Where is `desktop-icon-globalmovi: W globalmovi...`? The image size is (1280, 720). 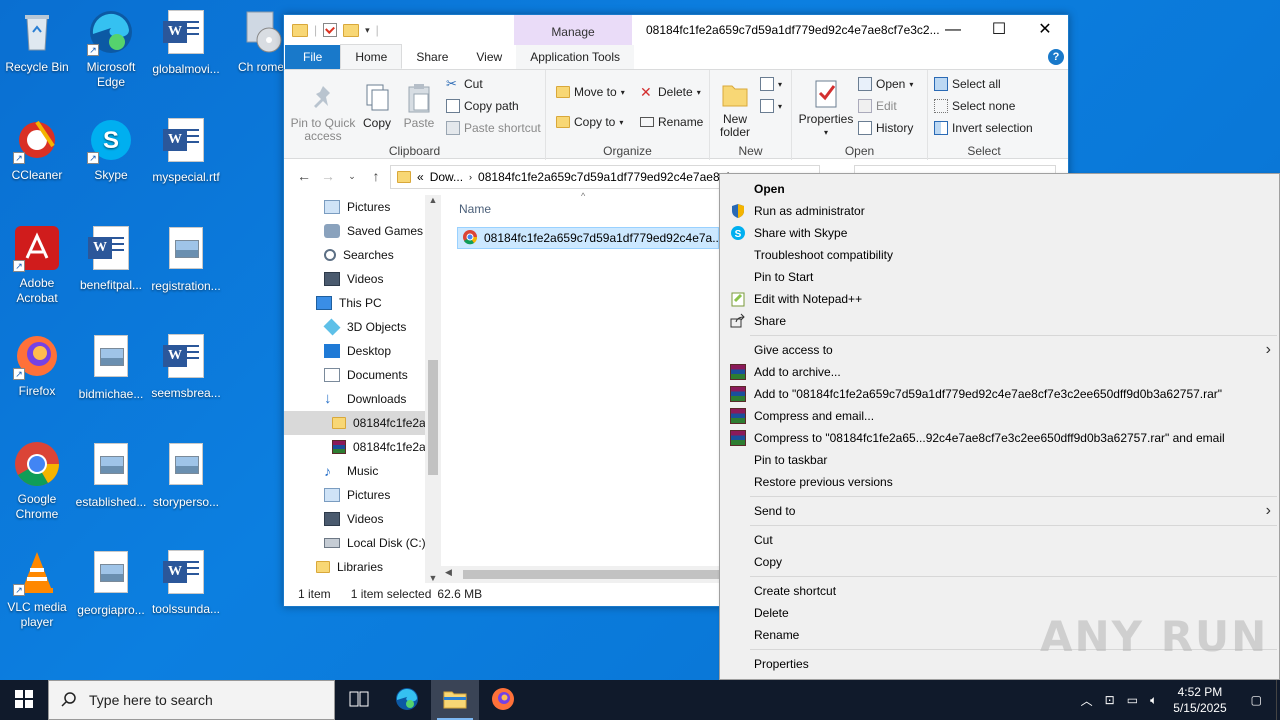
desktop-icon-globalmovi: W globalmovi... is located at coordinates (186, 42).